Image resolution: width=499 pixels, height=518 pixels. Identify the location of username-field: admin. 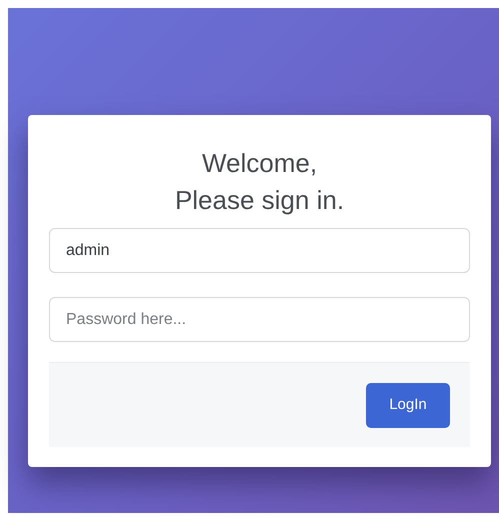
(259, 250).